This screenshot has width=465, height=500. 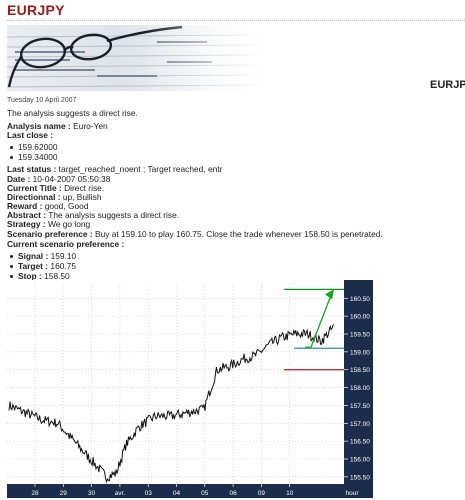 I want to click on time-tick-label: 30, so click(x=92, y=493).